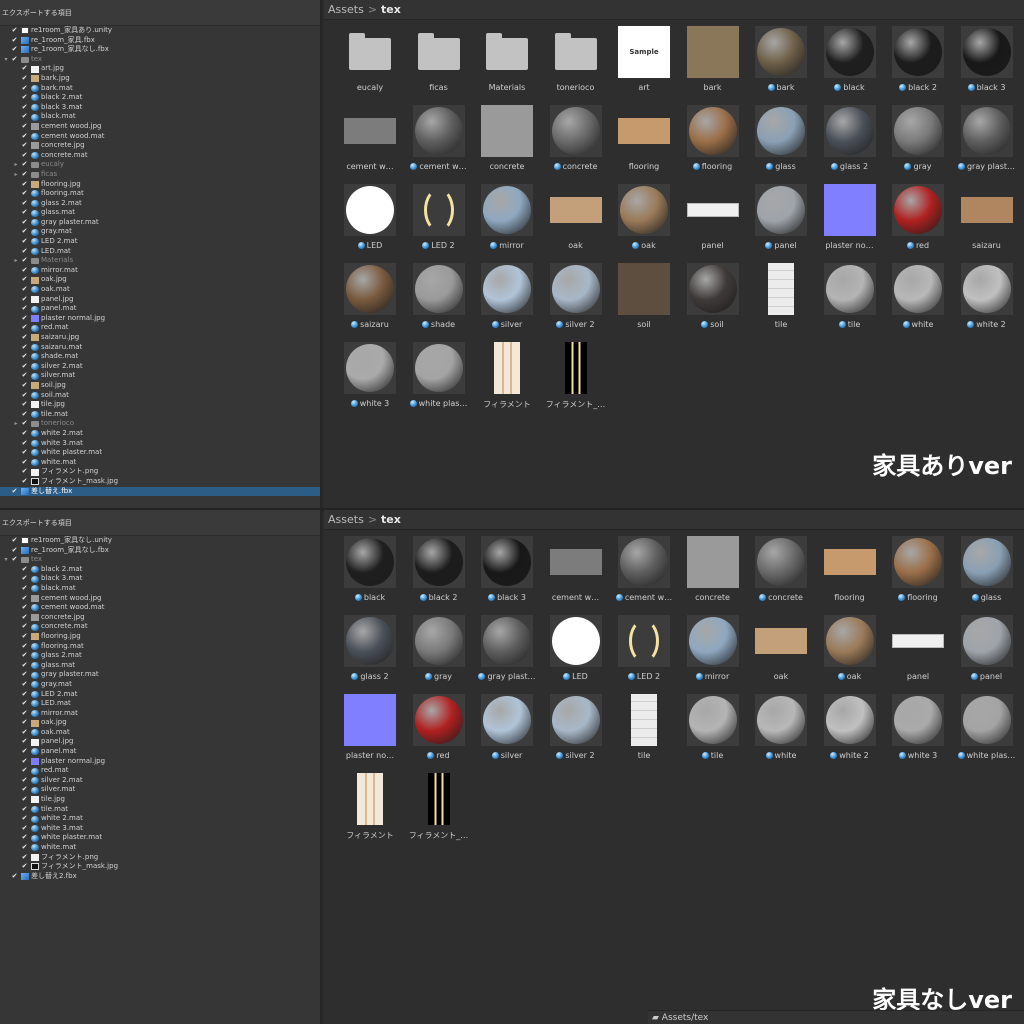  Describe the element at coordinates (370, 66) in the screenshot. I see `asset-tile: eucaly` at that location.